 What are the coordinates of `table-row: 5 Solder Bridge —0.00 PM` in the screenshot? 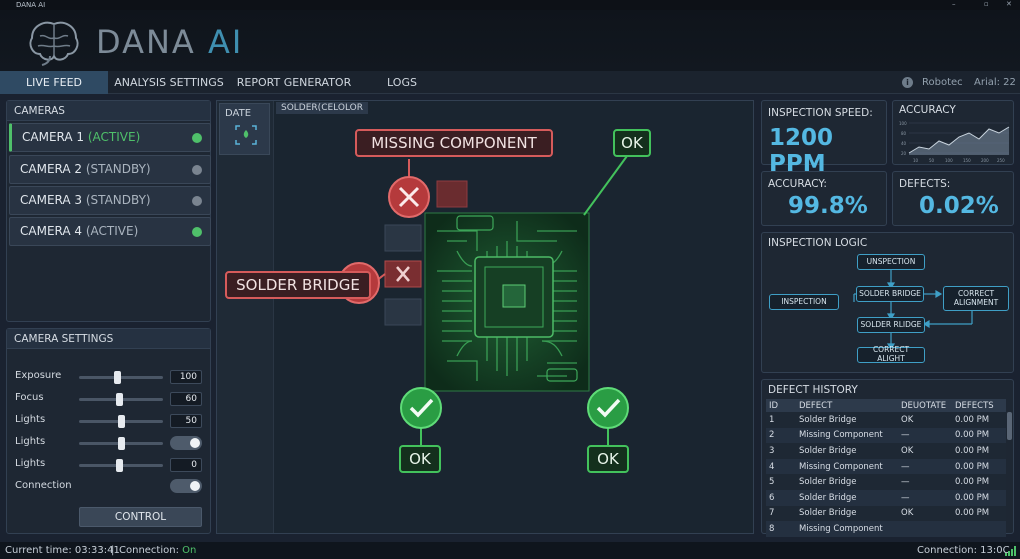 It's located at (886, 482).